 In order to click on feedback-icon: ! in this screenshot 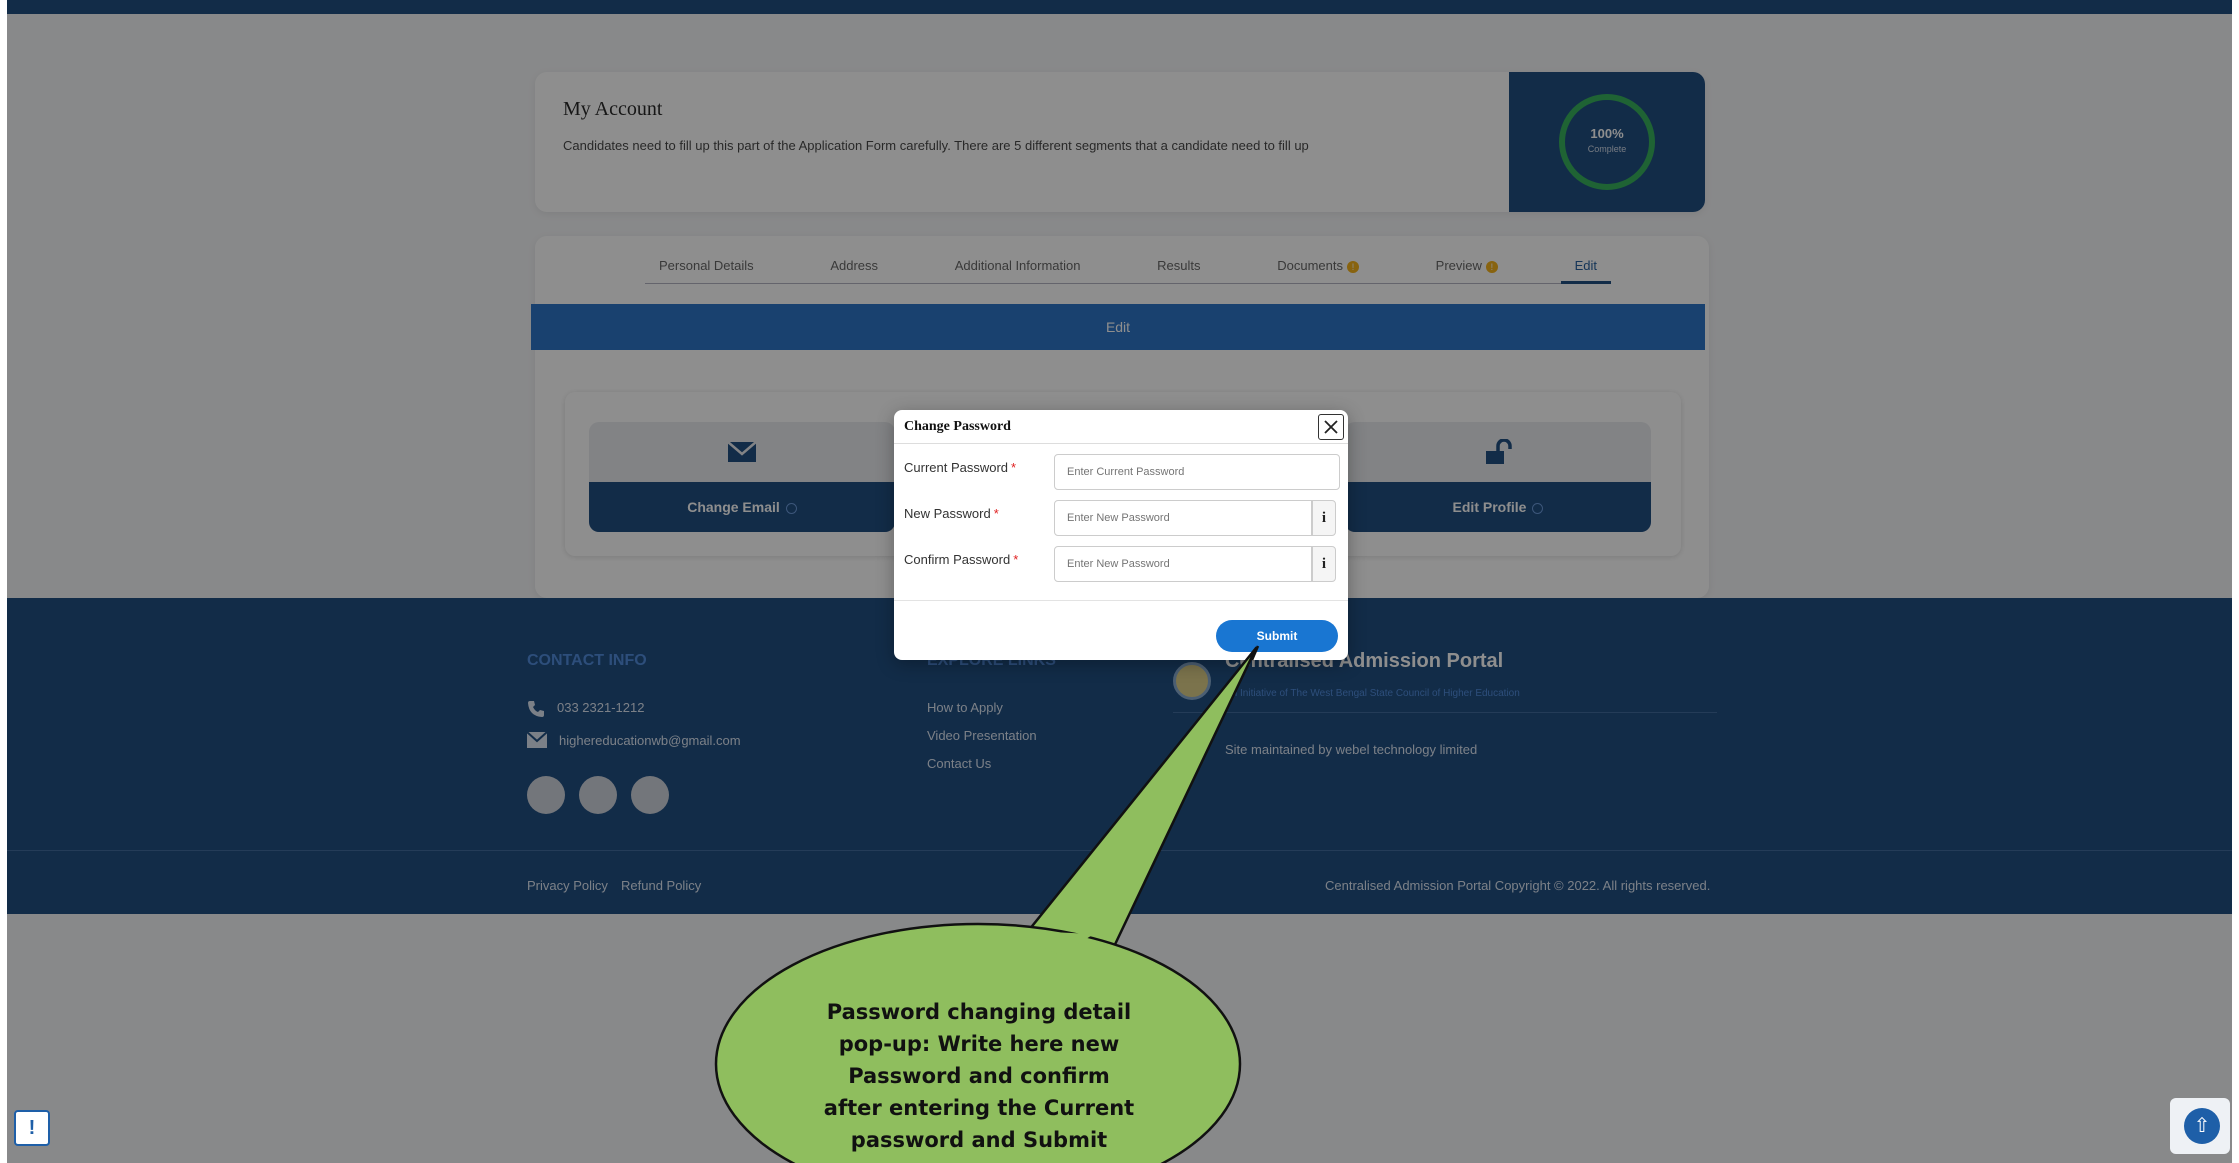, I will do `click(32, 1128)`.